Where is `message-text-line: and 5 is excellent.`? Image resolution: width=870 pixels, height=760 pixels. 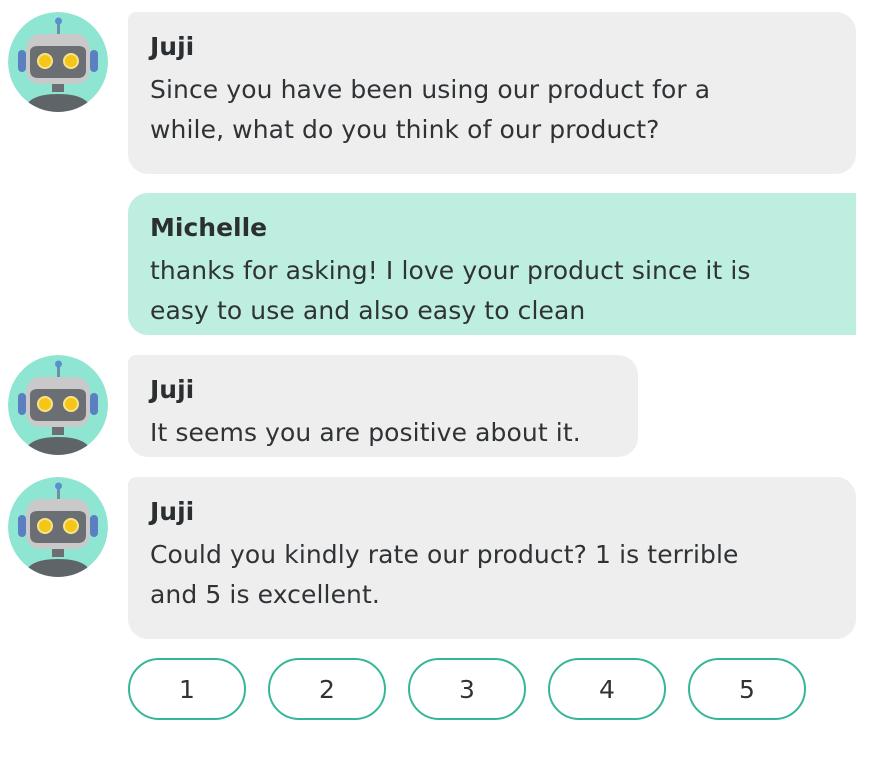 message-text-line: and 5 is excellent. is located at coordinates (265, 594).